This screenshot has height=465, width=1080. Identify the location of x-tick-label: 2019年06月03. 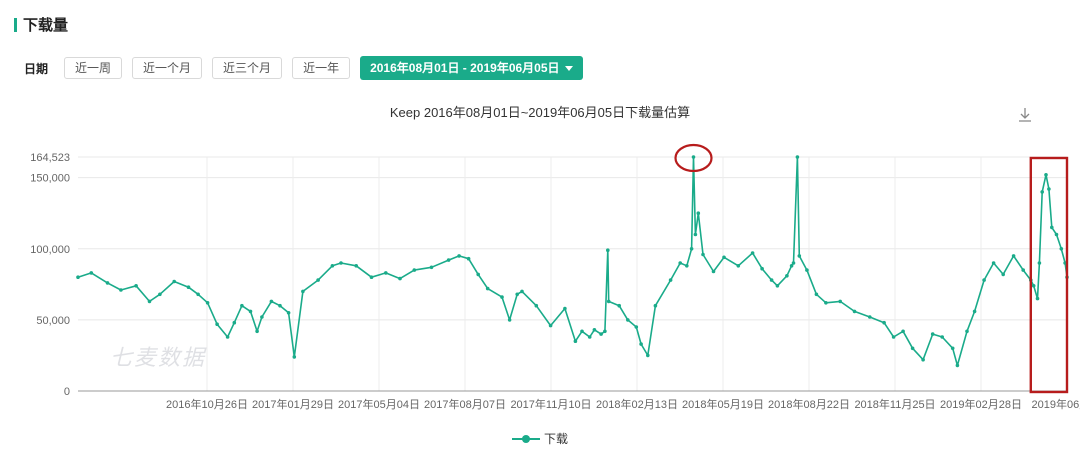
(1056, 404).